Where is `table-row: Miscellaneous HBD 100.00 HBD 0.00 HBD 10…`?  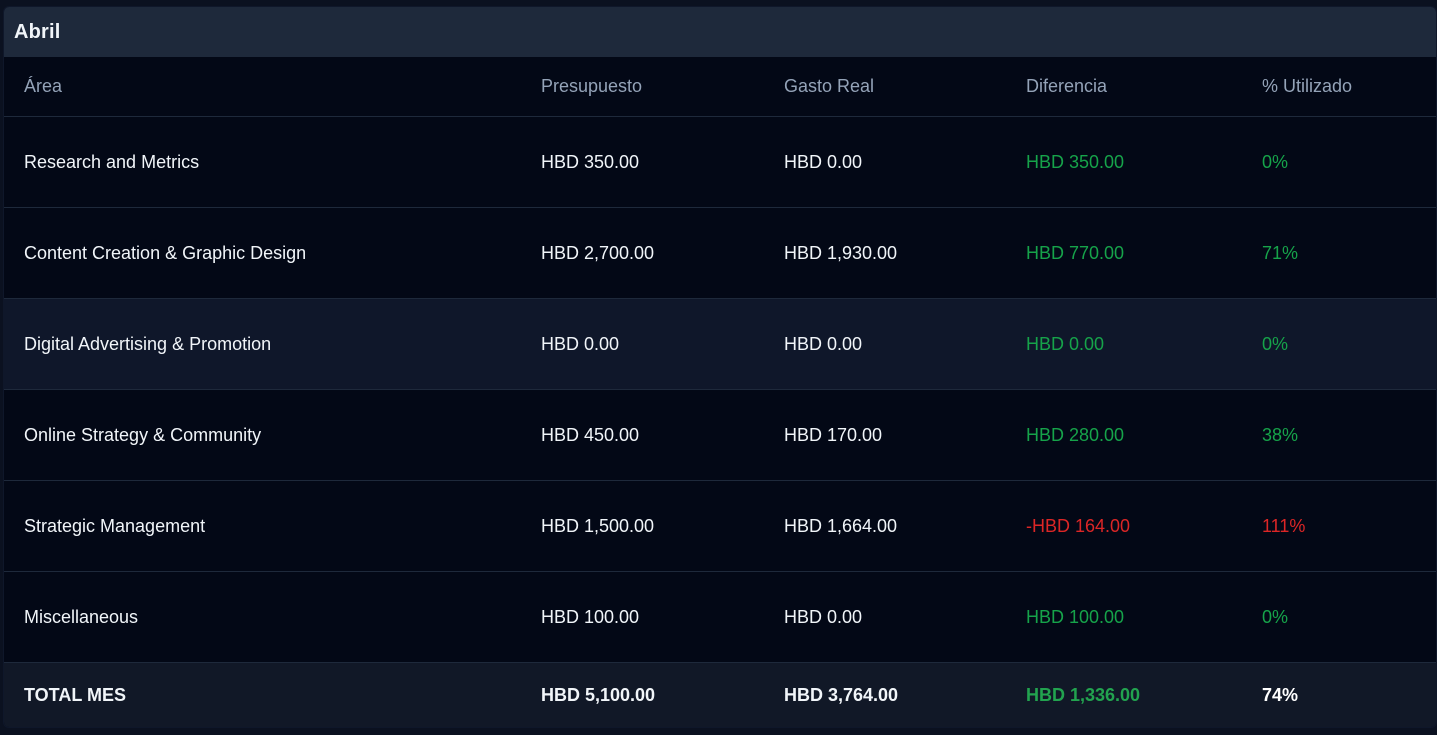 table-row: Miscellaneous HBD 100.00 HBD 0.00 HBD 10… is located at coordinates (720, 617).